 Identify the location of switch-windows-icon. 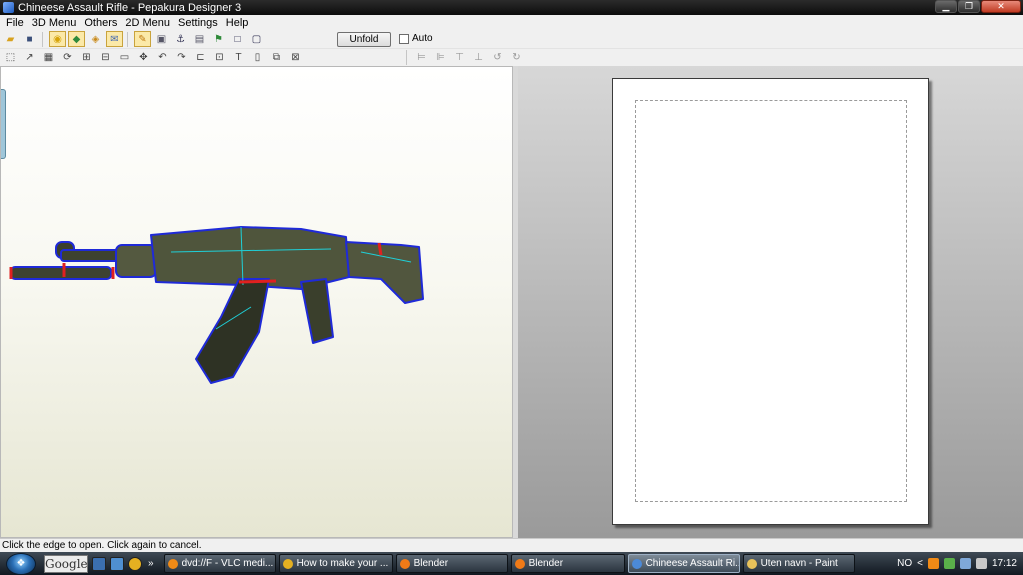
(117, 563).